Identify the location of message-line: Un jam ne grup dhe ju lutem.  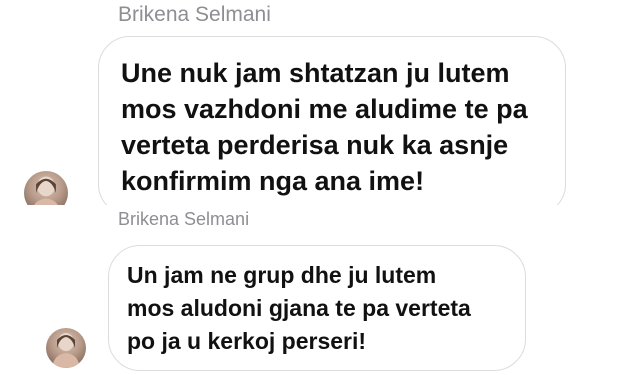
(282, 275).